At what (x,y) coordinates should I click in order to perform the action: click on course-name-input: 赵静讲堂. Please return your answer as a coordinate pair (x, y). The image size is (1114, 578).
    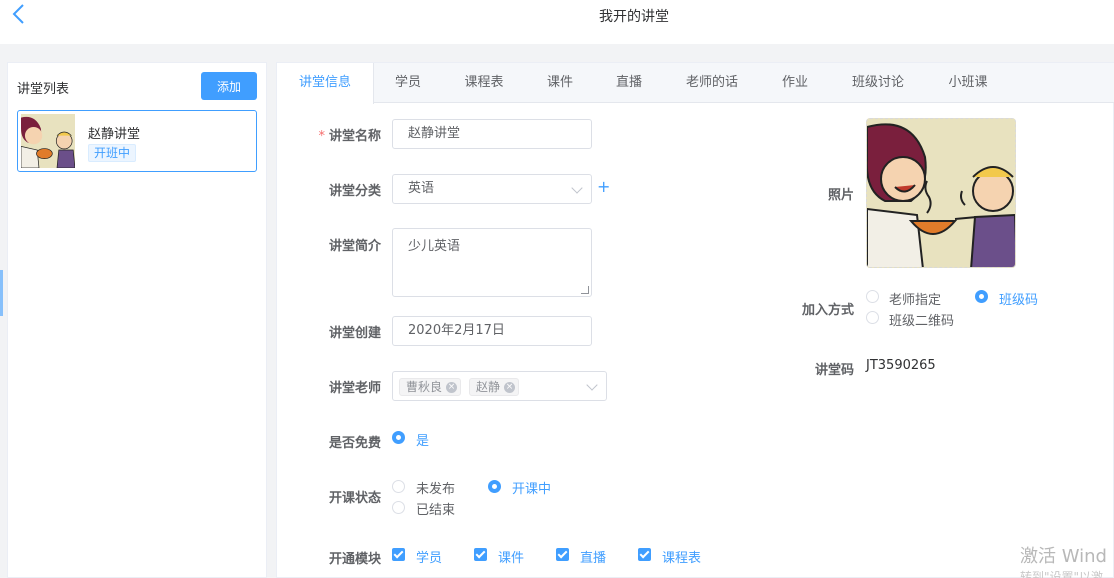
    Looking at the image, I should click on (492, 134).